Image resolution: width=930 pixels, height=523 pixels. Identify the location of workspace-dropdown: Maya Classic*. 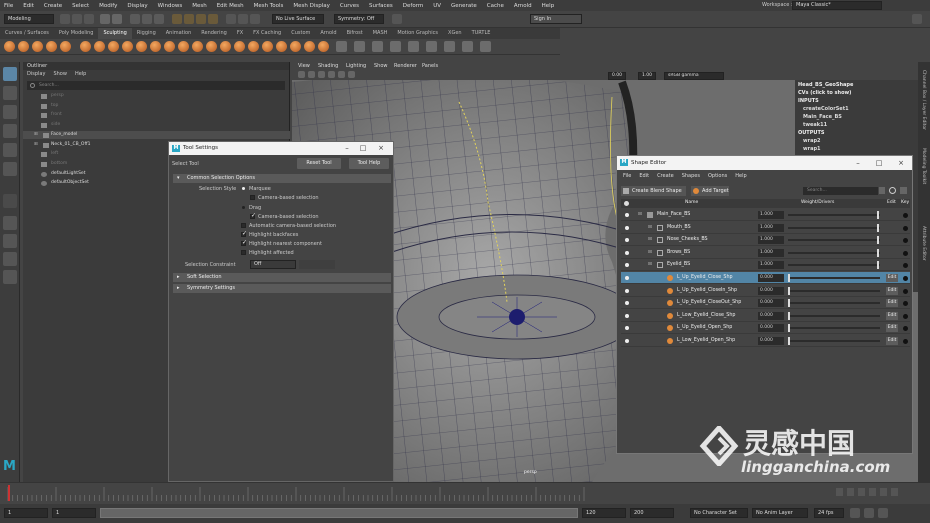
(837, 5).